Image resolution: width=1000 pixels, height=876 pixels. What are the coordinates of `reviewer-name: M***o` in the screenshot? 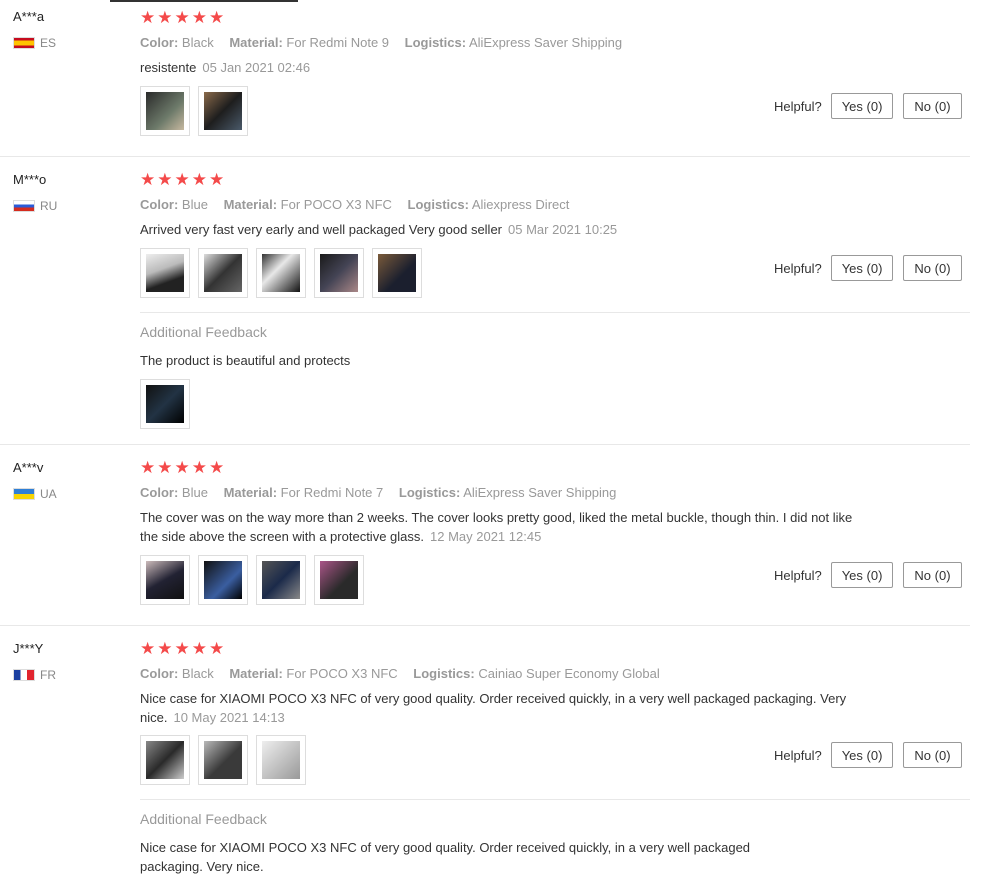 It's located at (30, 179).